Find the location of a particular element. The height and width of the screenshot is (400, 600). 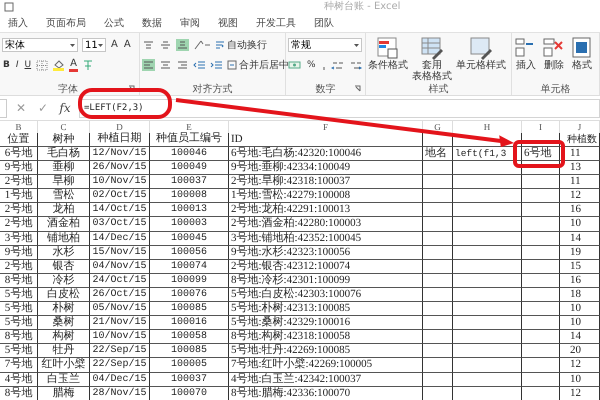

table-cell: 5号地:白皮松:42303:100076 is located at coordinates (326, 295).